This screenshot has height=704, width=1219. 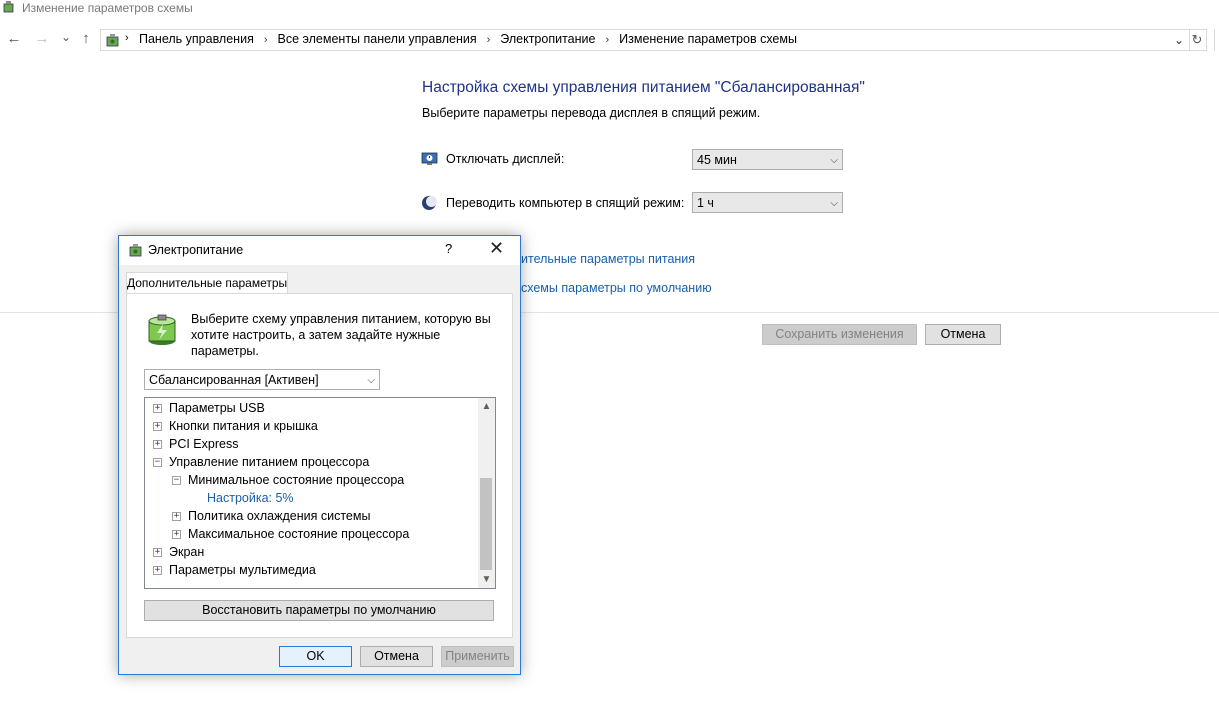 I want to click on sleep-value: 1 ч, so click(x=705, y=203).